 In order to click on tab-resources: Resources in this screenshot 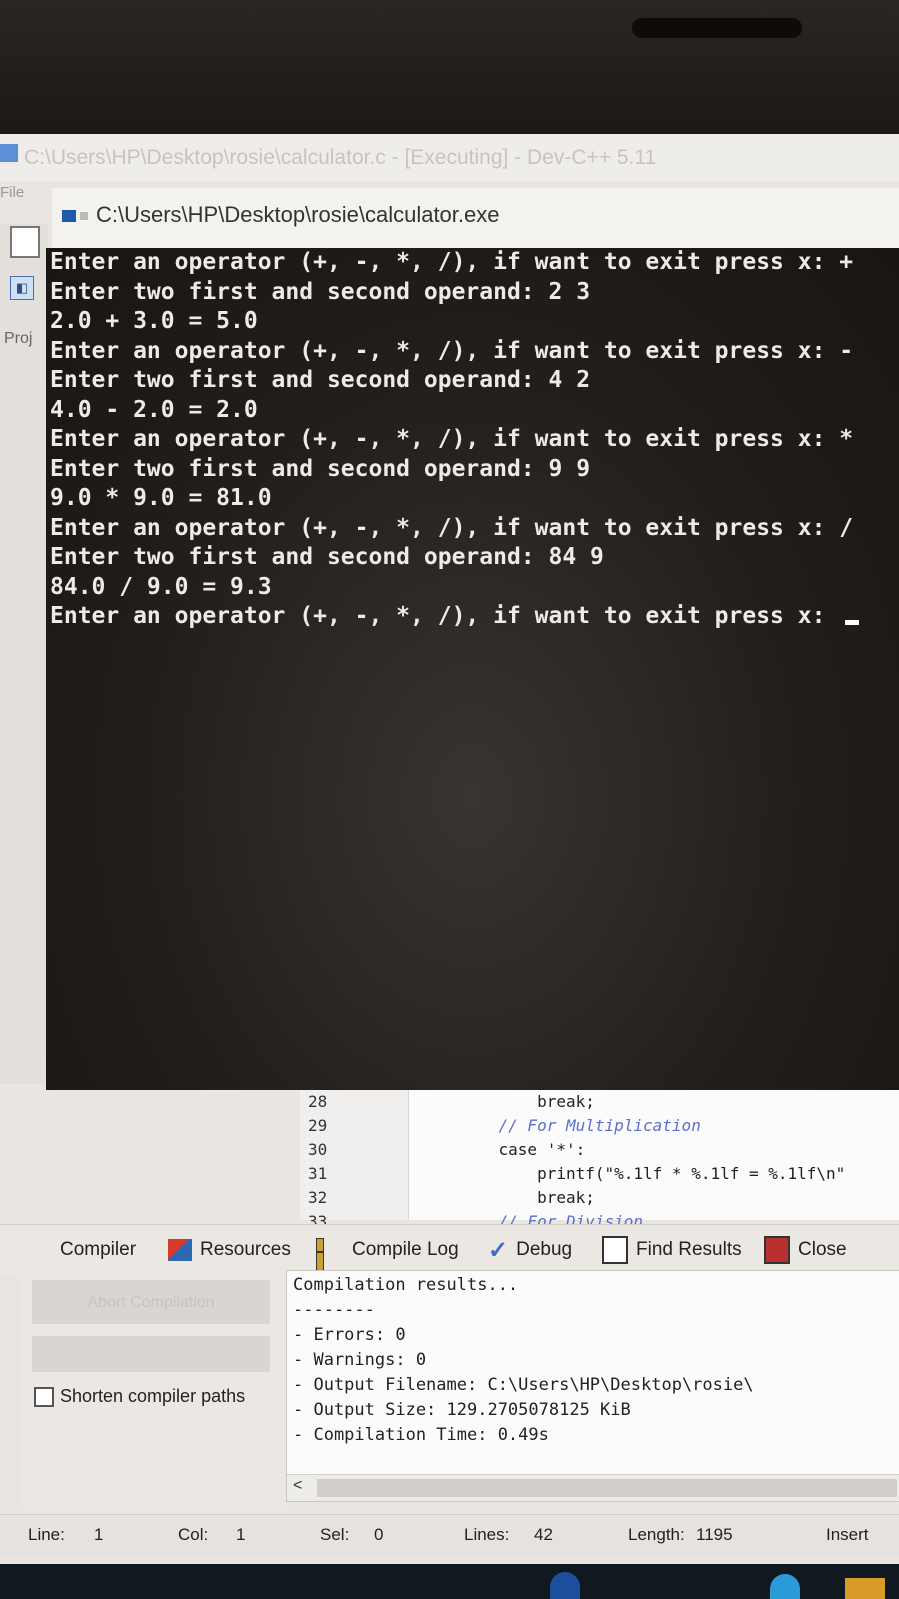, I will do `click(229, 1250)`.